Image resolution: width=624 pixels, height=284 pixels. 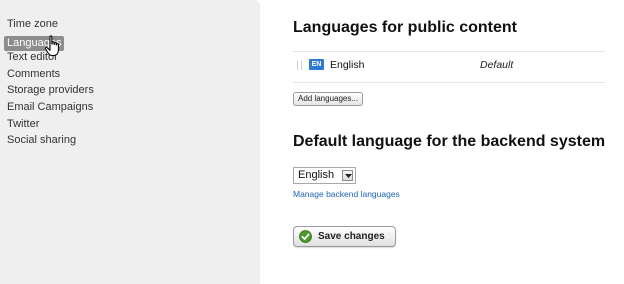 I want to click on sidebar-item-storage-providers: Storage providers, so click(x=50, y=90).